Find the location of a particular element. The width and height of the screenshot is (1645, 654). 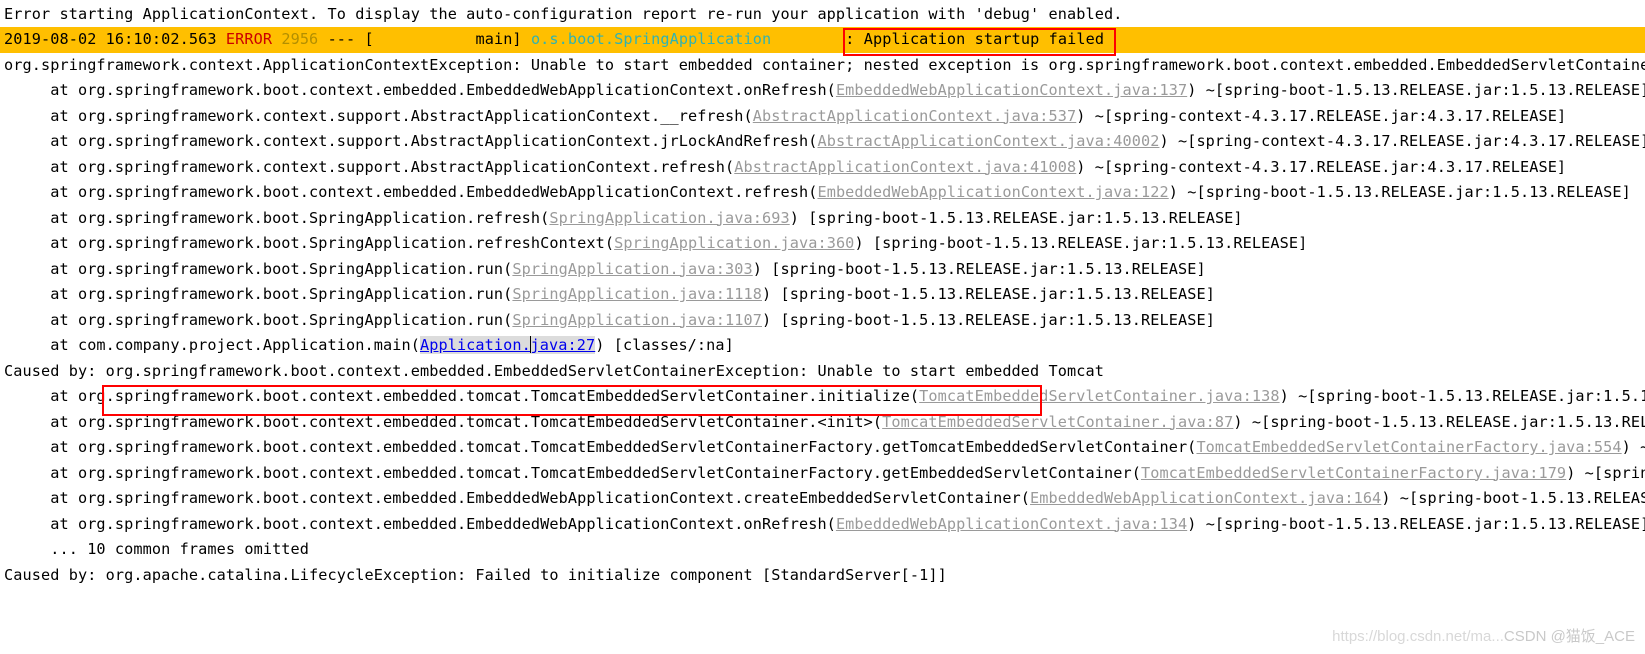

source-link: SpringApplication.java:303 is located at coordinates (632, 269).